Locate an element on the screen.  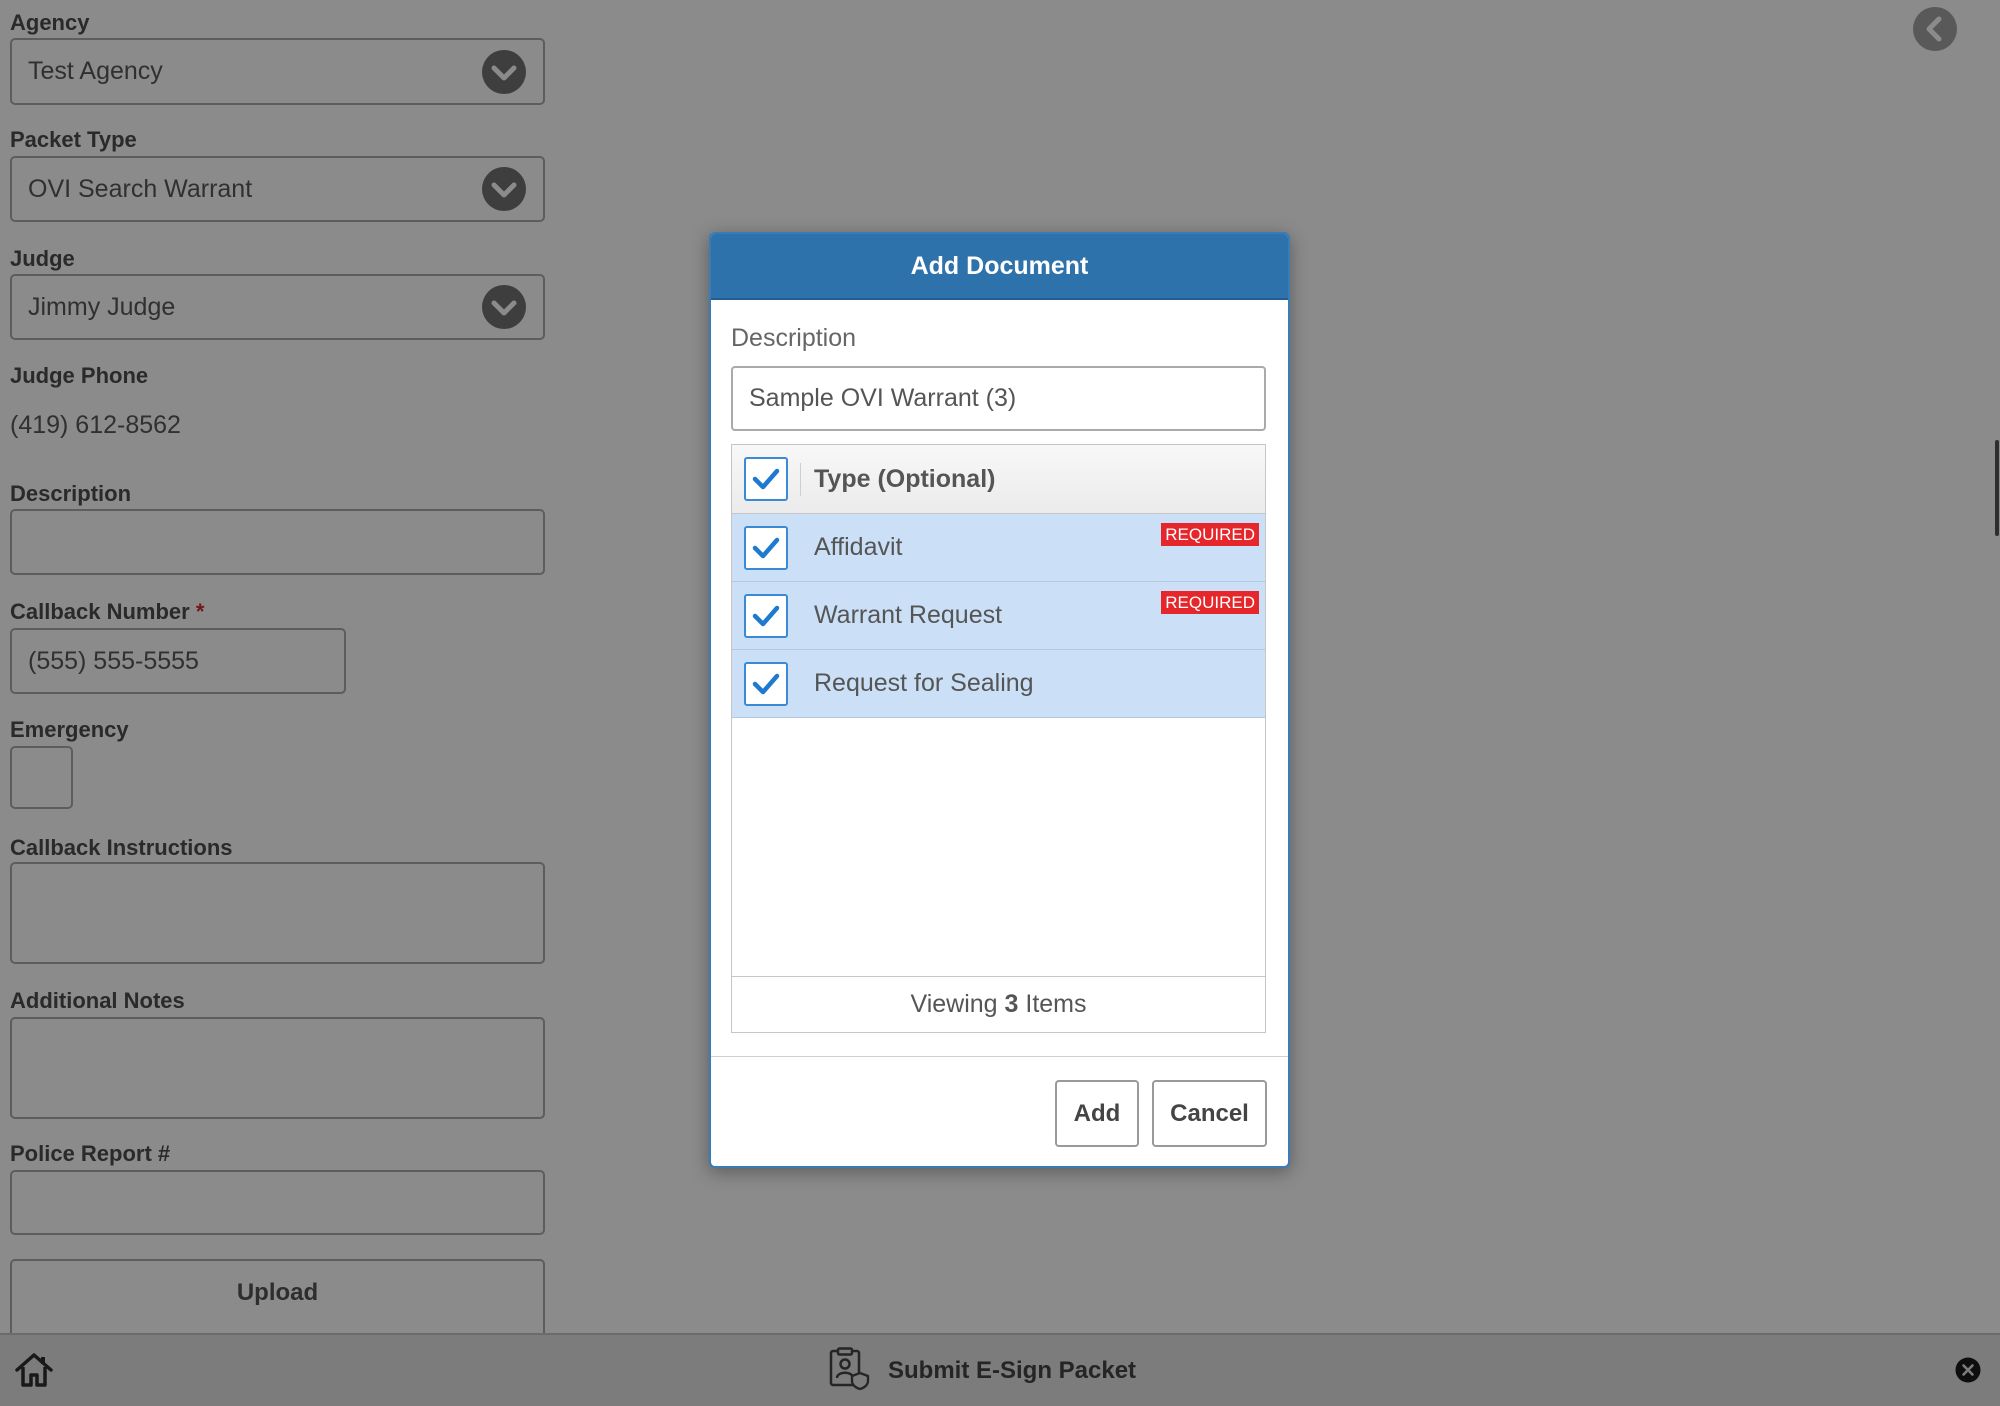
document-type-label: Affidavit is located at coordinates (858, 547).